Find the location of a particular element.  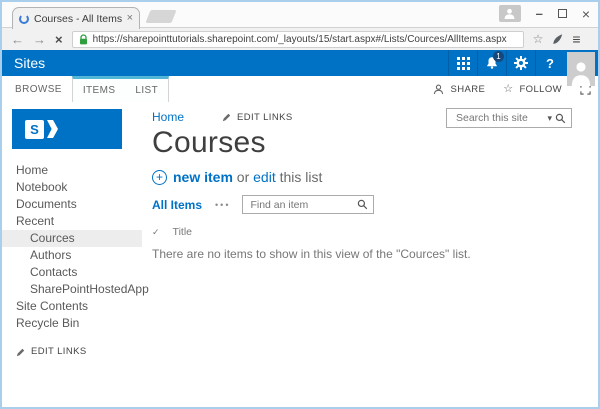

select-all-check-icon: ✓ is located at coordinates (156, 232).